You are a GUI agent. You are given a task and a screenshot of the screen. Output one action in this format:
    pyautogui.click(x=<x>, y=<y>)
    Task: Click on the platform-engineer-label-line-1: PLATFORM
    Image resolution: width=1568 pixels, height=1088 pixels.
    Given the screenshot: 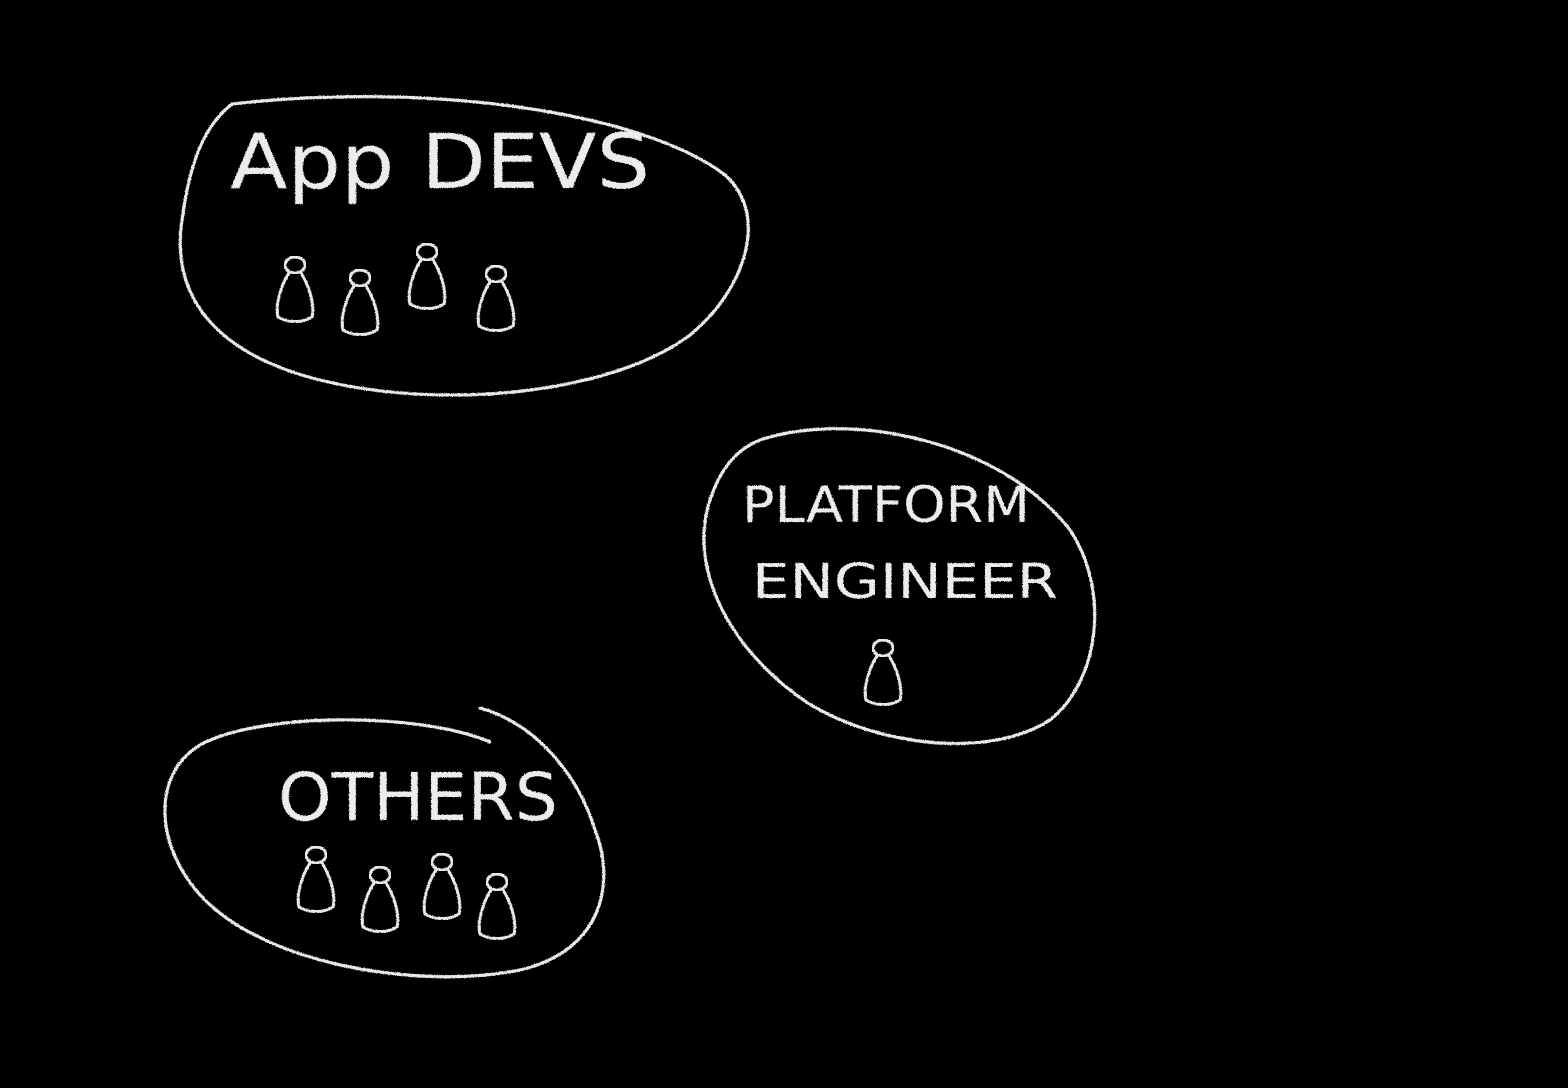 What is the action you would take?
    pyautogui.click(x=886, y=505)
    